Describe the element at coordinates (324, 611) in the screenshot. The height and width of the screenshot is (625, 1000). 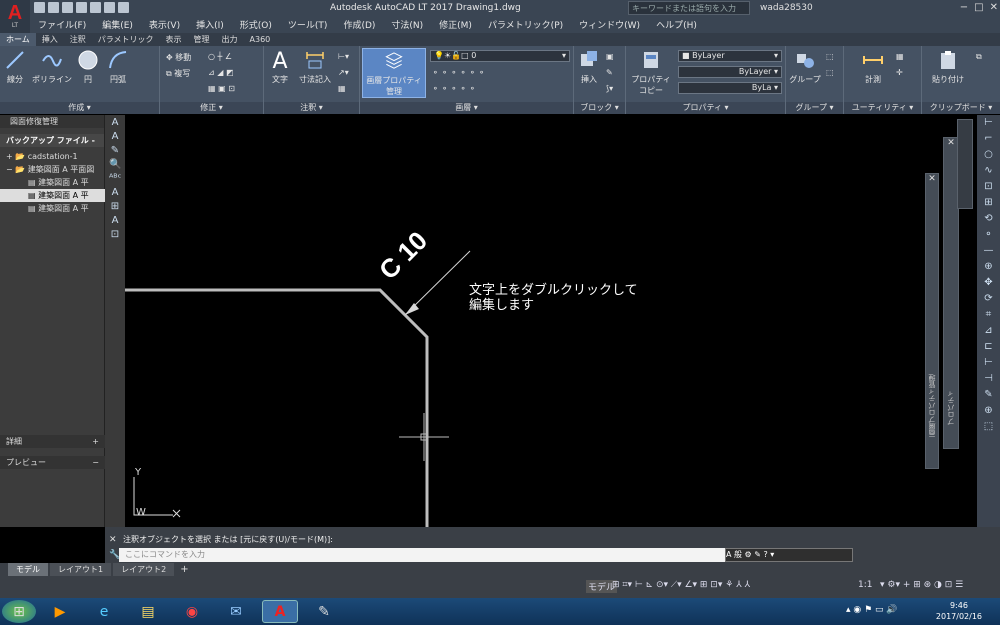
I see `paint-icon: ✎` at that location.